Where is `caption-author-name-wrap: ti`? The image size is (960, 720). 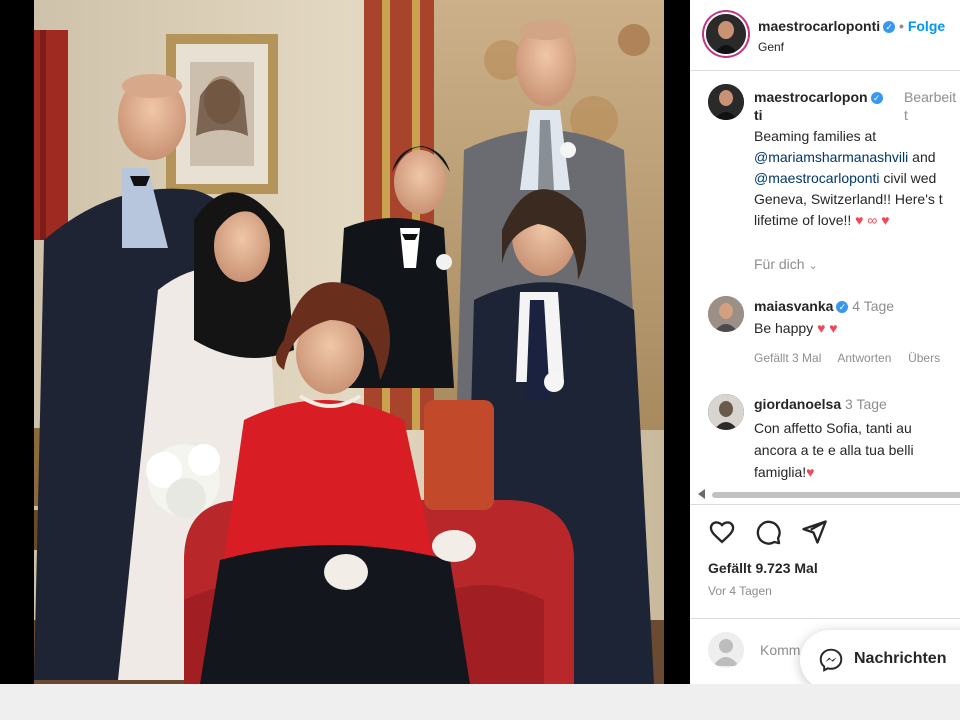
caption-author-name-wrap: ti is located at coordinates (758, 115).